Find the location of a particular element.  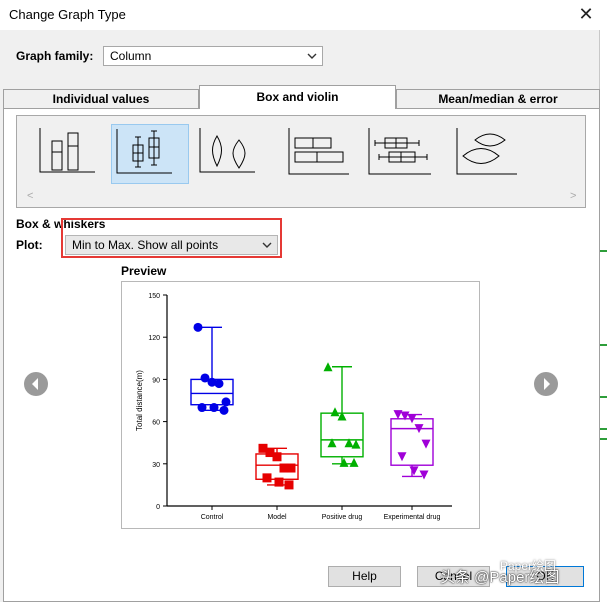

x-tick-label: Experimental drug is located at coordinates (412, 517).